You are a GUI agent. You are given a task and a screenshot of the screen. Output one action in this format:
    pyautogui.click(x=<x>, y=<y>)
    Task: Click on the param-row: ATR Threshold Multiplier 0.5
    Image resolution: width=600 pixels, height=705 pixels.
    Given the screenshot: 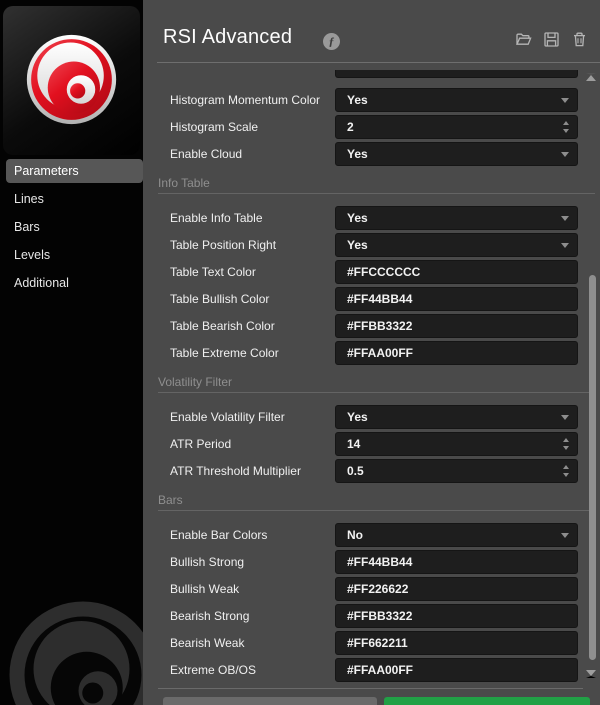 What is the action you would take?
    pyautogui.click(x=376, y=471)
    